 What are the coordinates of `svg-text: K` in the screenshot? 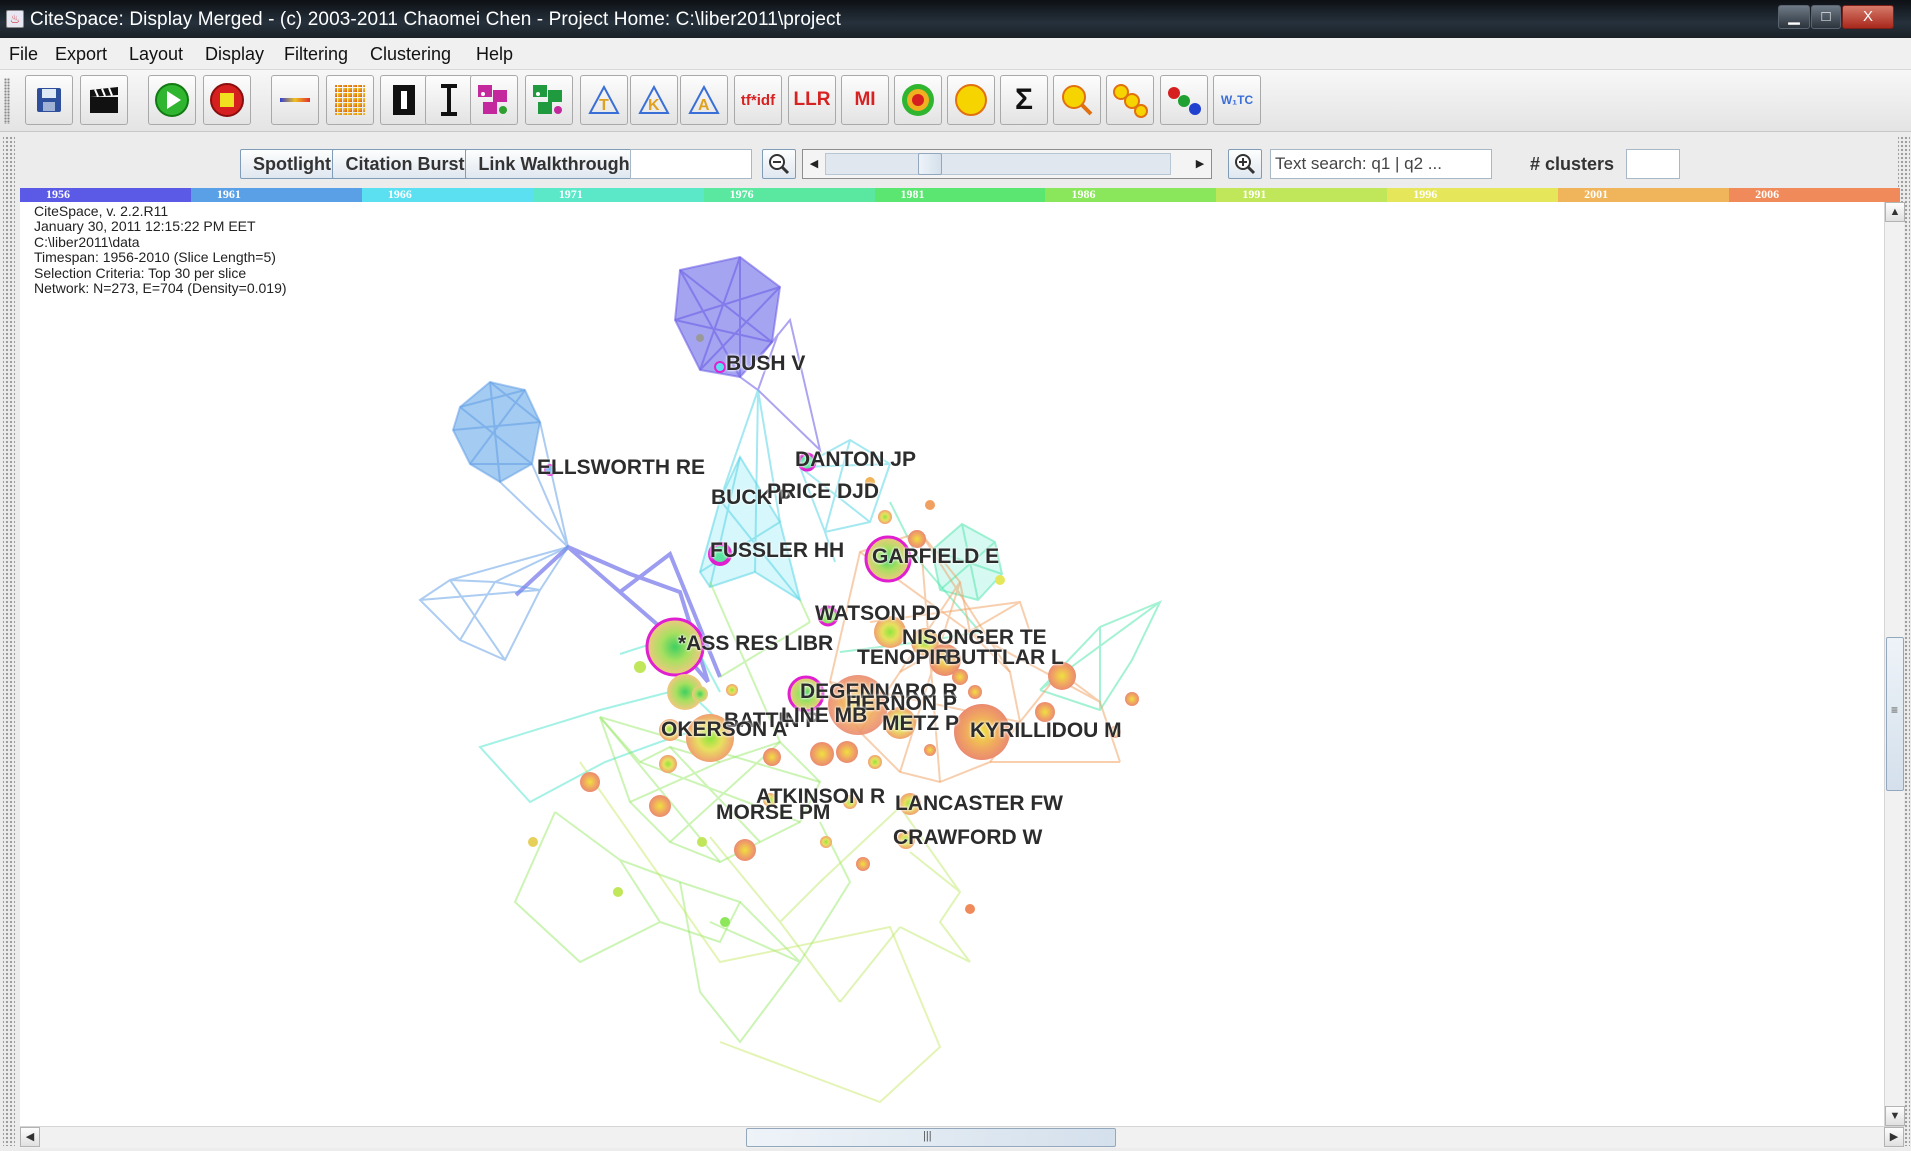 It's located at (654, 105).